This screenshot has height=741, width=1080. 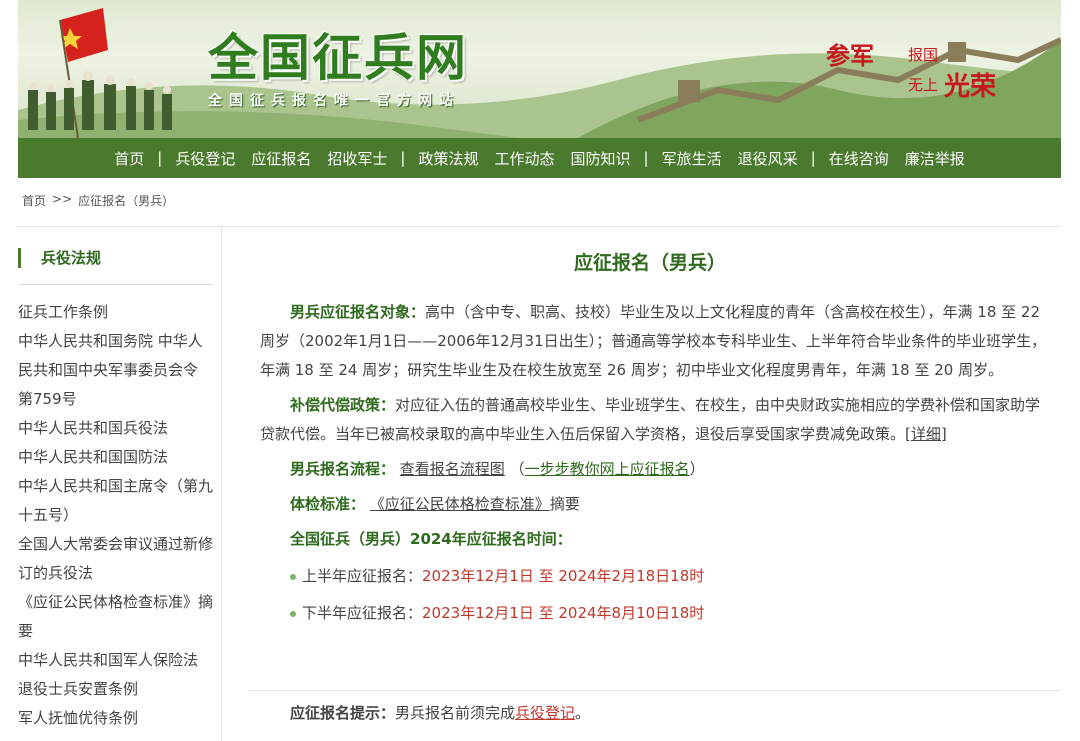 I want to click on second-half-value: 2023年12月1日 至 2024年8月10日18时, so click(x=563, y=613).